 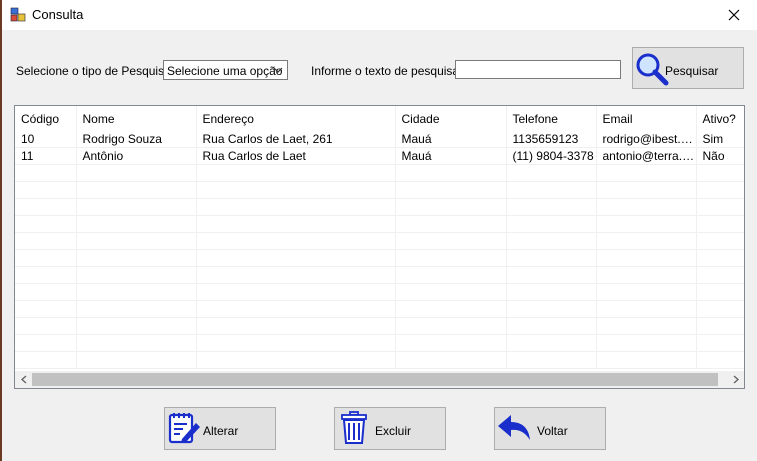 I want to click on search-button: Pesquisar, so click(x=688, y=68).